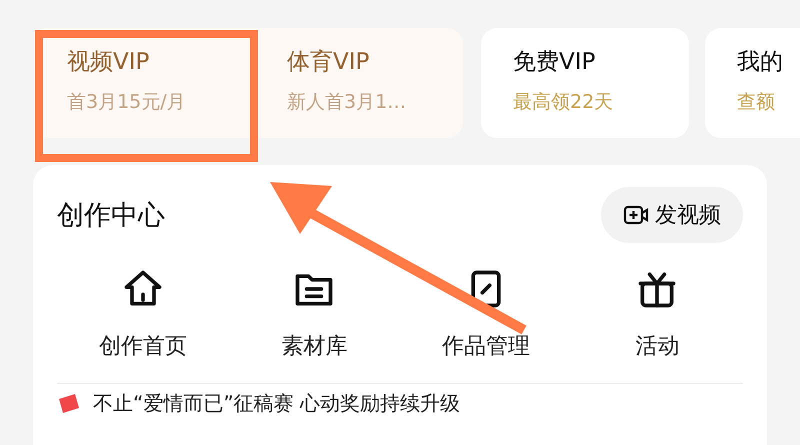 The width and height of the screenshot is (800, 445). Describe the element at coordinates (142, 346) in the screenshot. I see `shortcut-label: 创作首页` at that location.